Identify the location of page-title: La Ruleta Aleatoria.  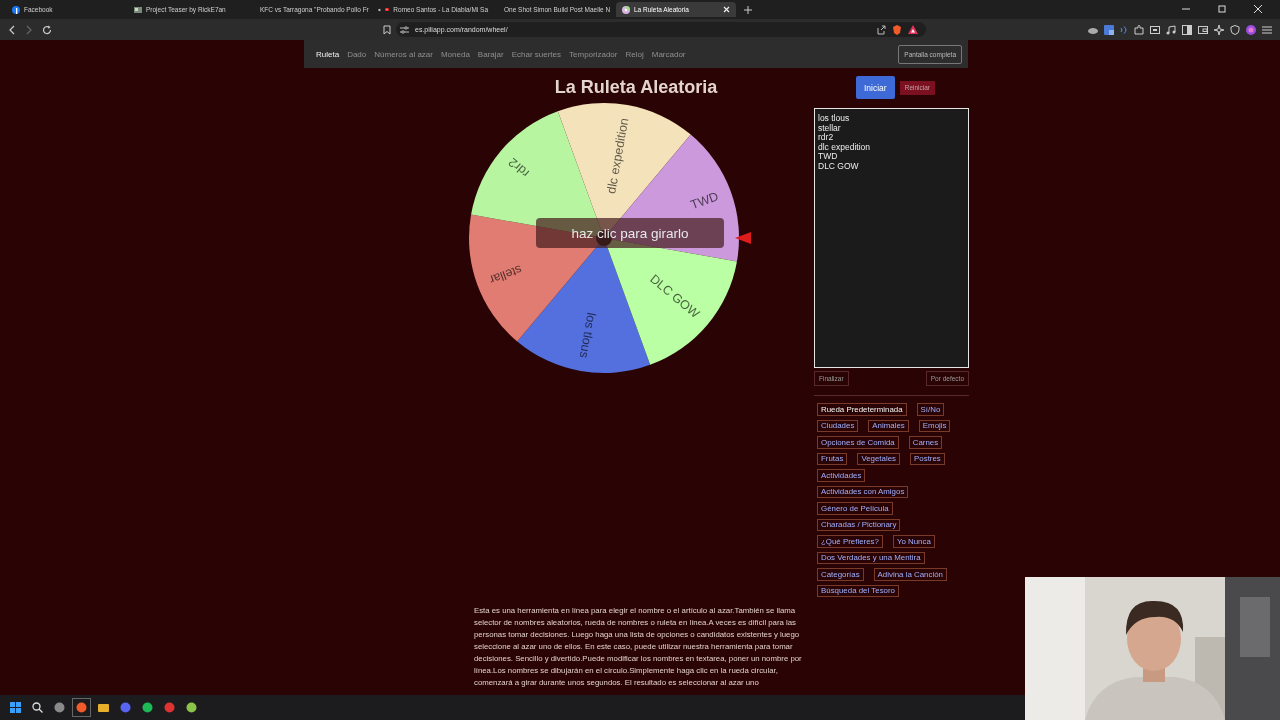
(636, 87).